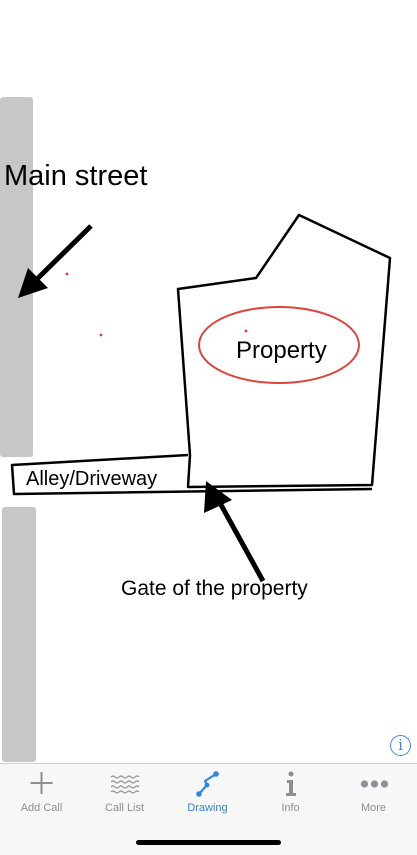  I want to click on tab-label: More, so click(373, 808).